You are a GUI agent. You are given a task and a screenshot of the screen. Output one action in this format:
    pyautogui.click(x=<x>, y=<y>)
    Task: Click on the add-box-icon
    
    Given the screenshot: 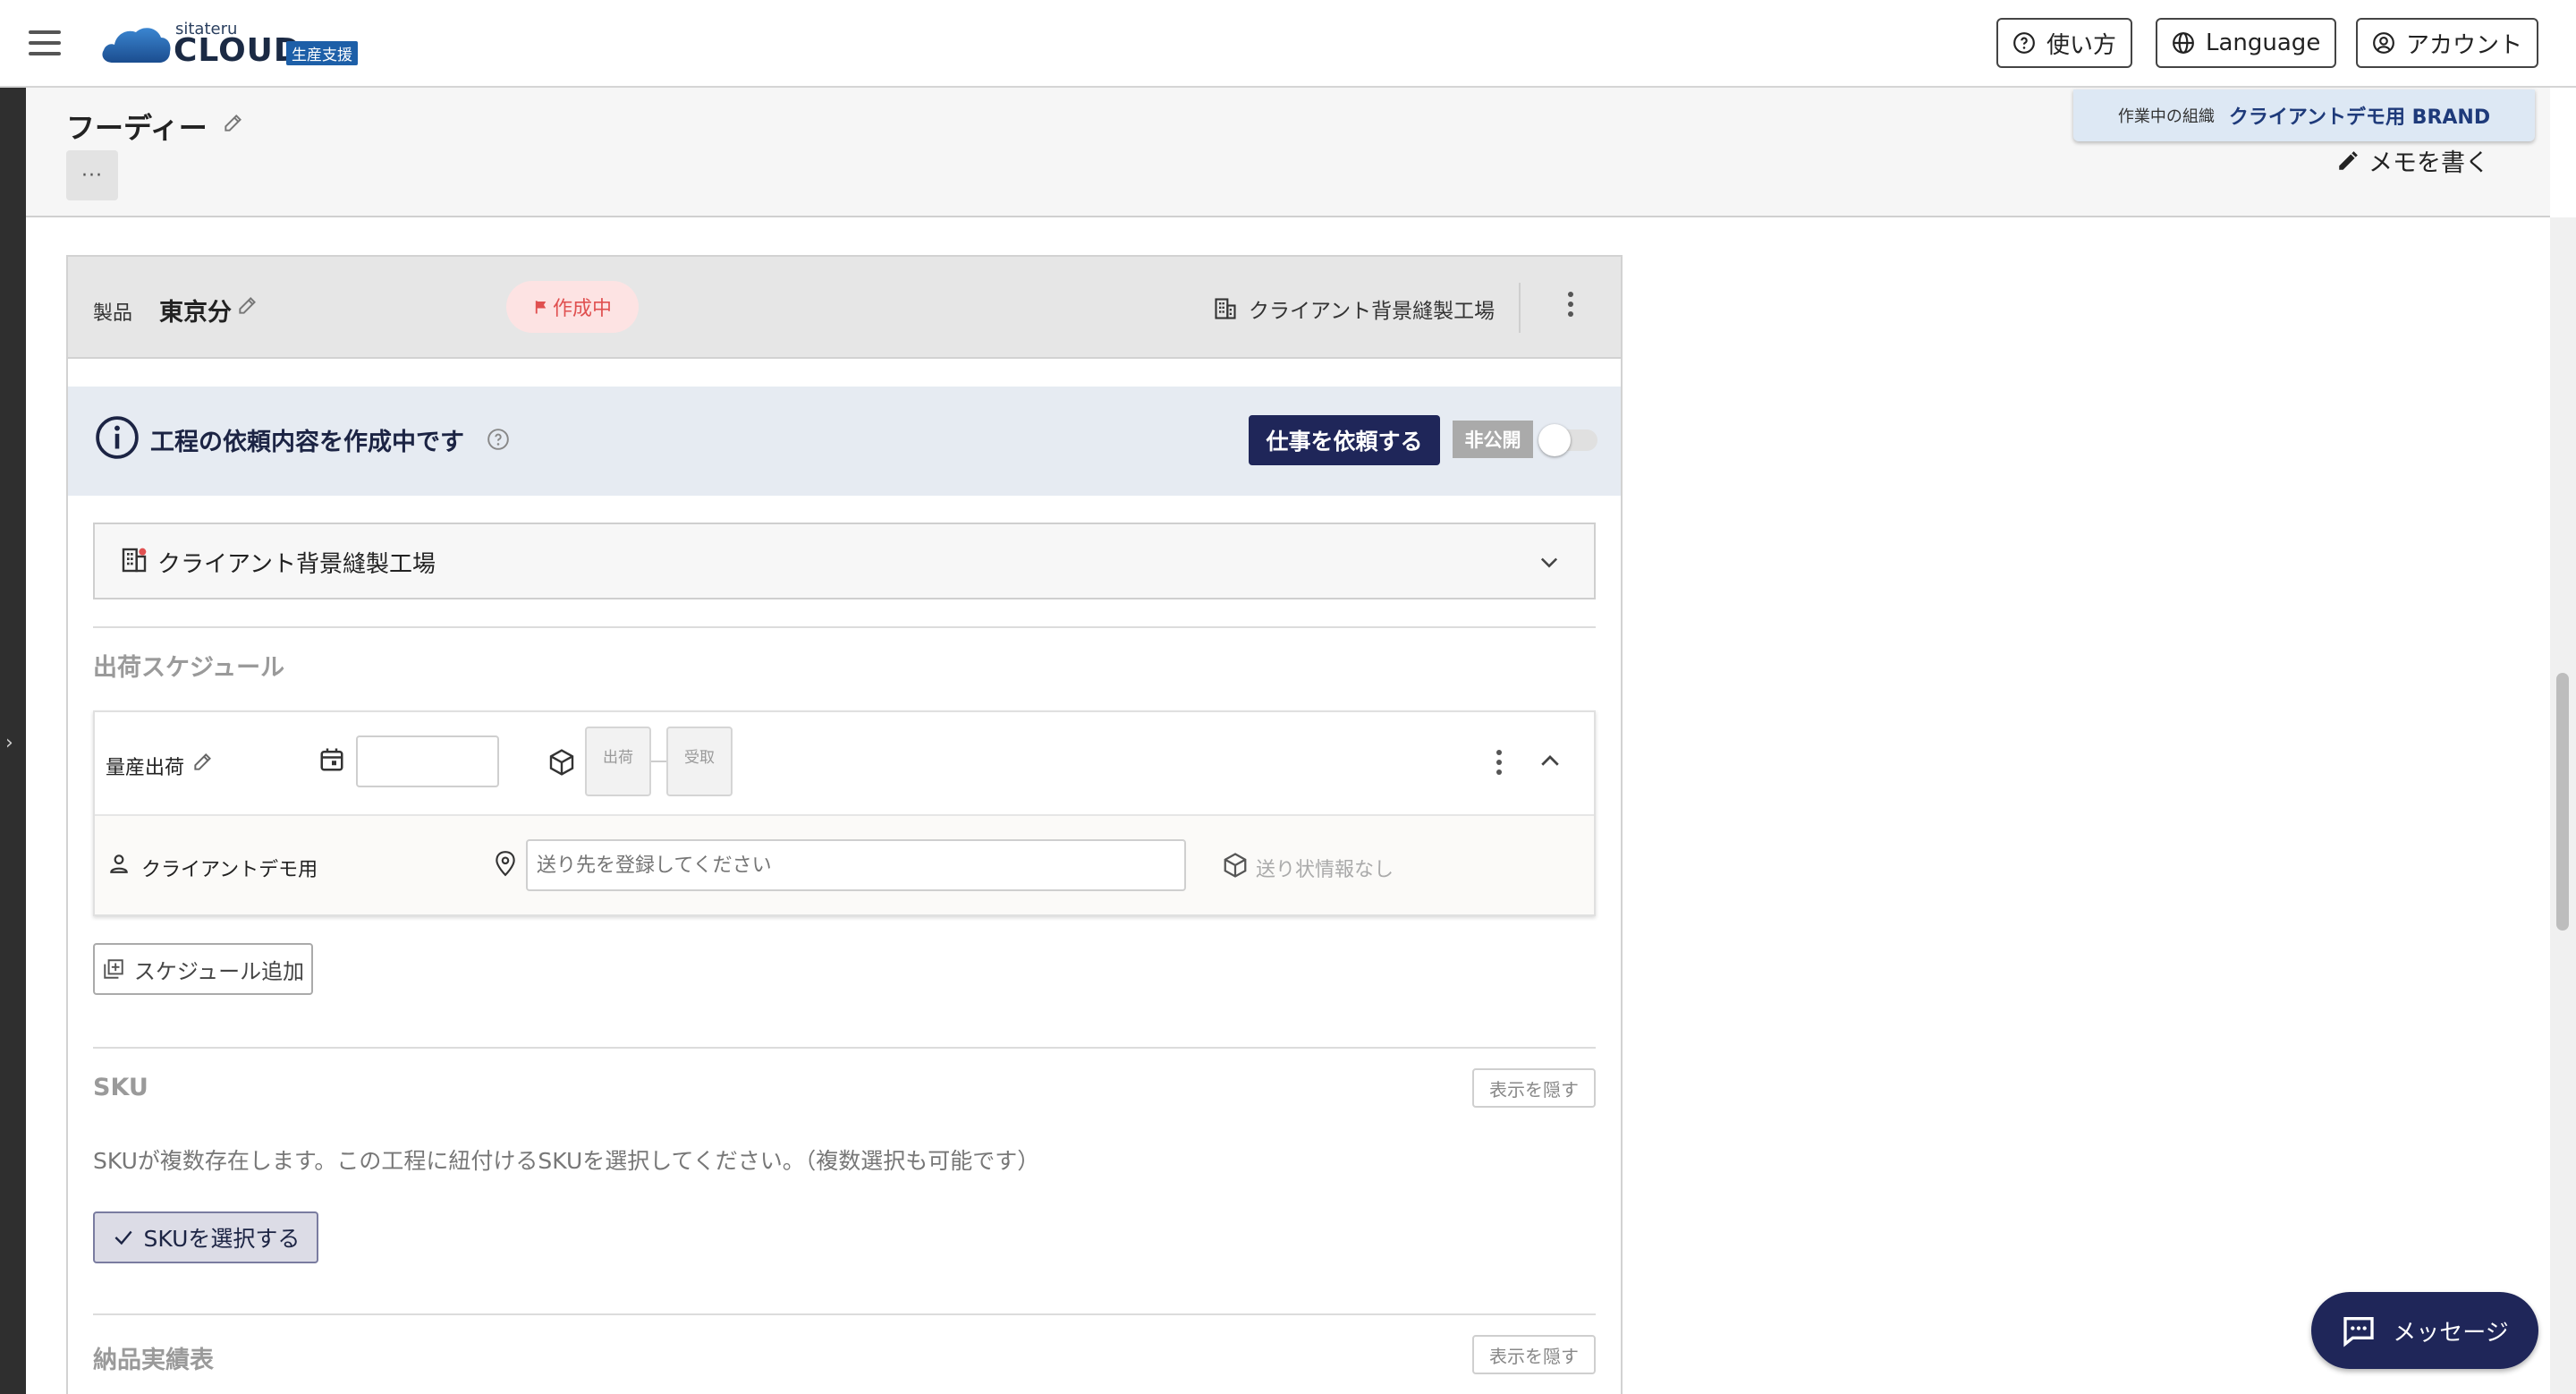 What is the action you would take?
    pyautogui.click(x=113, y=969)
    